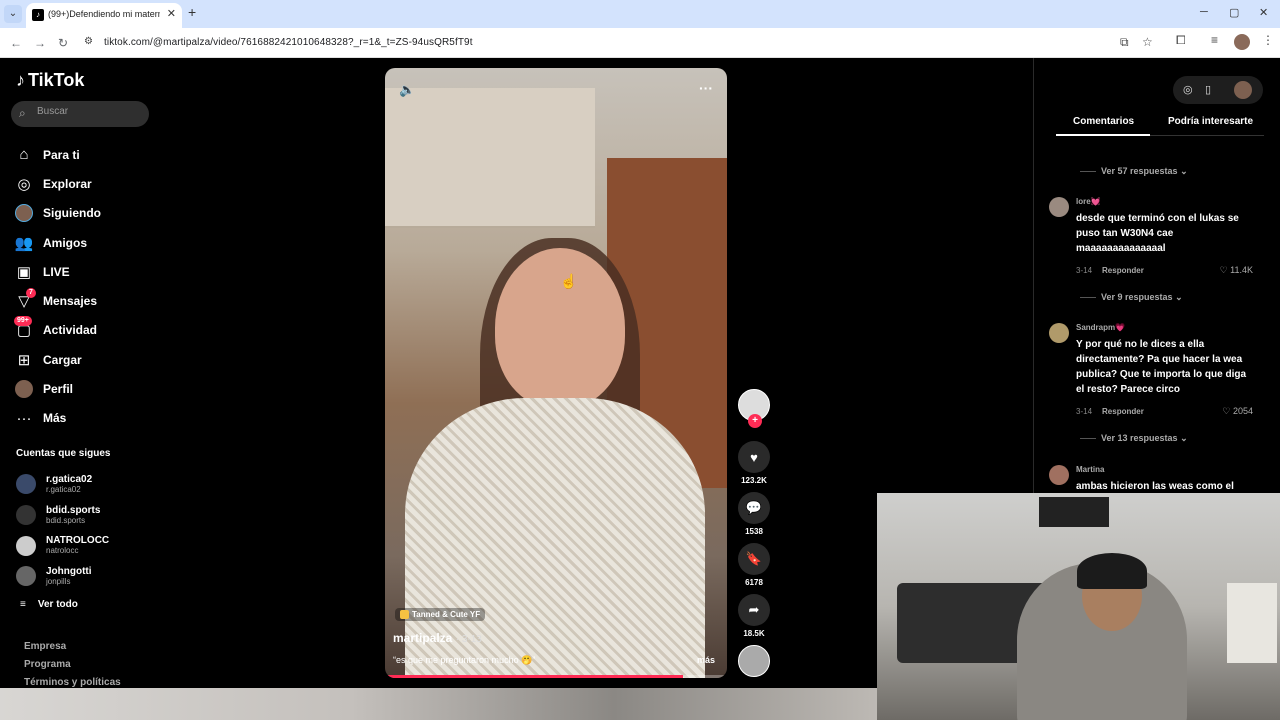 The image size is (1280, 720). Describe the element at coordinates (24, 418) in the screenshot. I see `more-dots-icon: ···` at that location.